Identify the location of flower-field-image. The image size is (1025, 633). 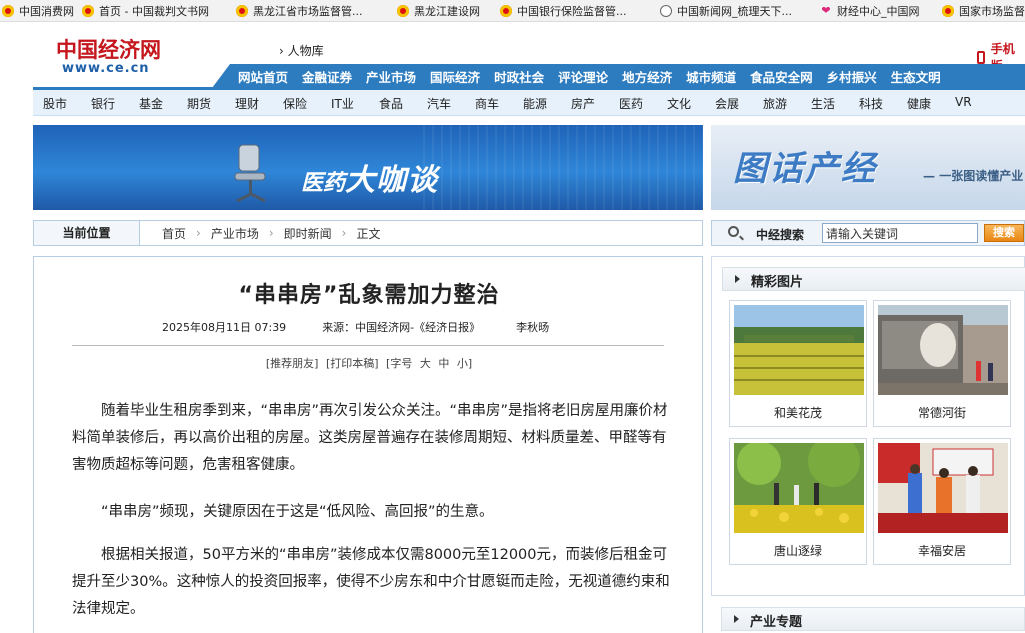
(799, 350).